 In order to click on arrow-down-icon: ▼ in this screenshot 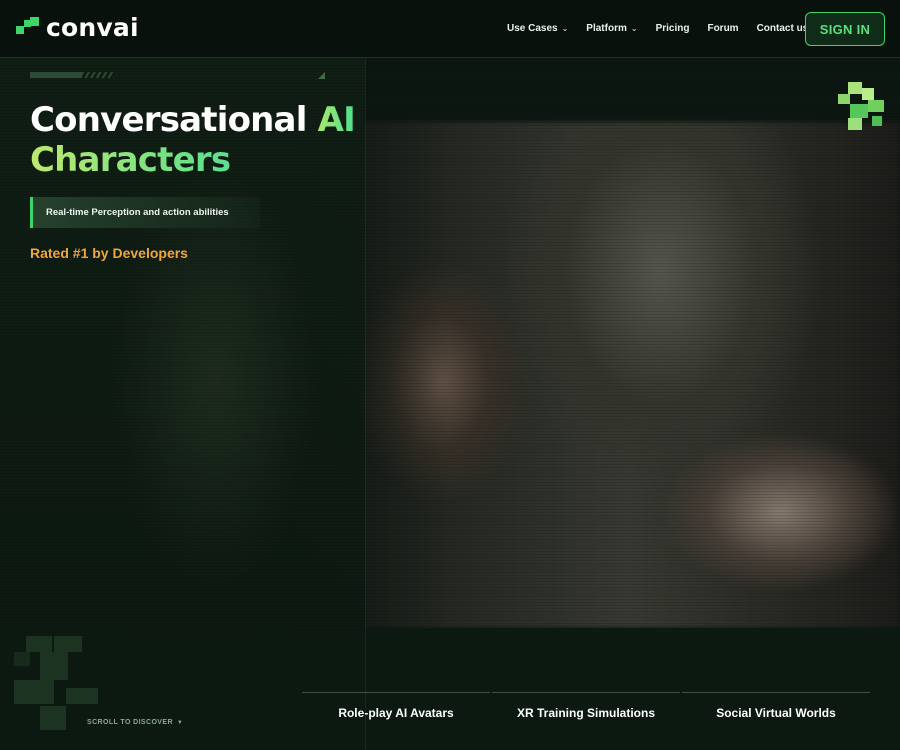, I will do `click(180, 722)`.